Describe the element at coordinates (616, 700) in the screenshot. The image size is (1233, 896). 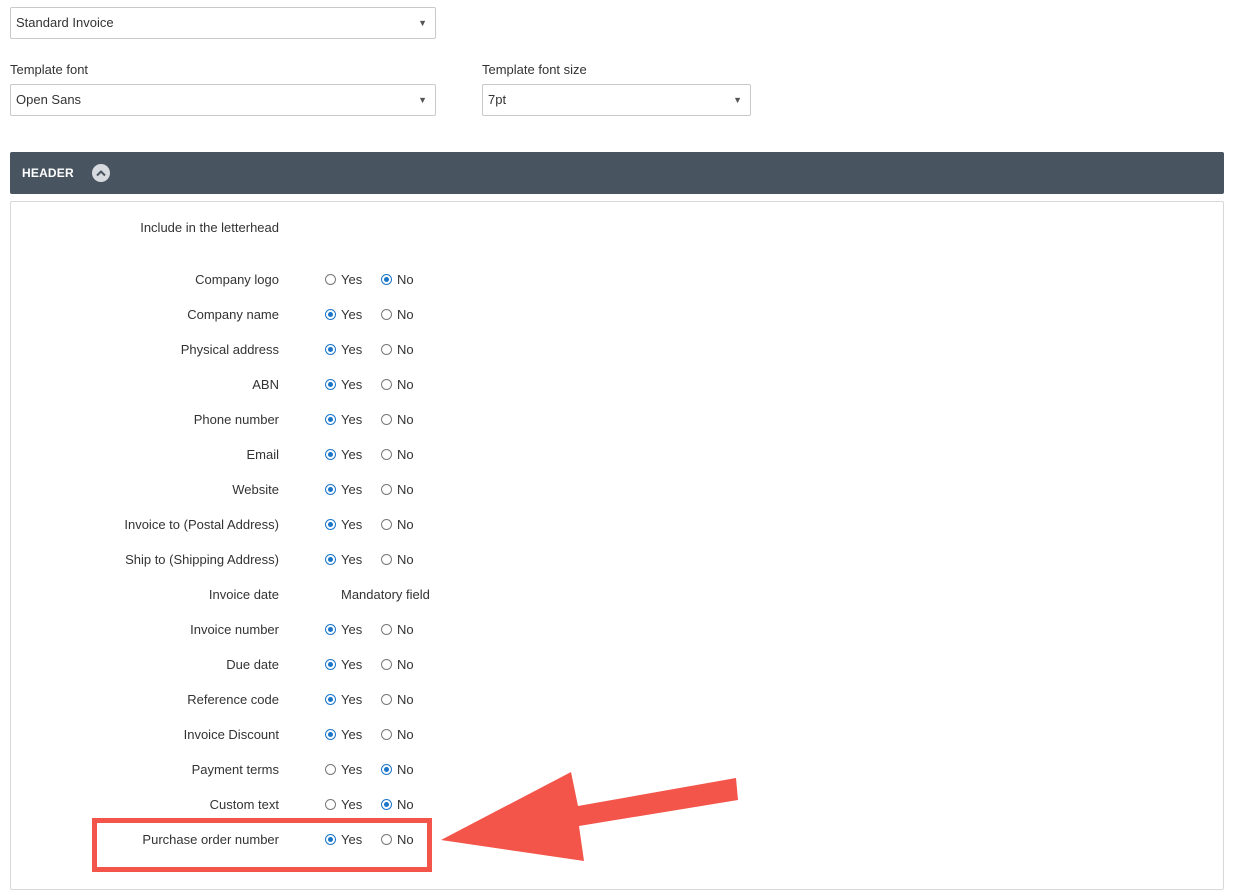
I see `option-row: Reference code Yes No` at that location.